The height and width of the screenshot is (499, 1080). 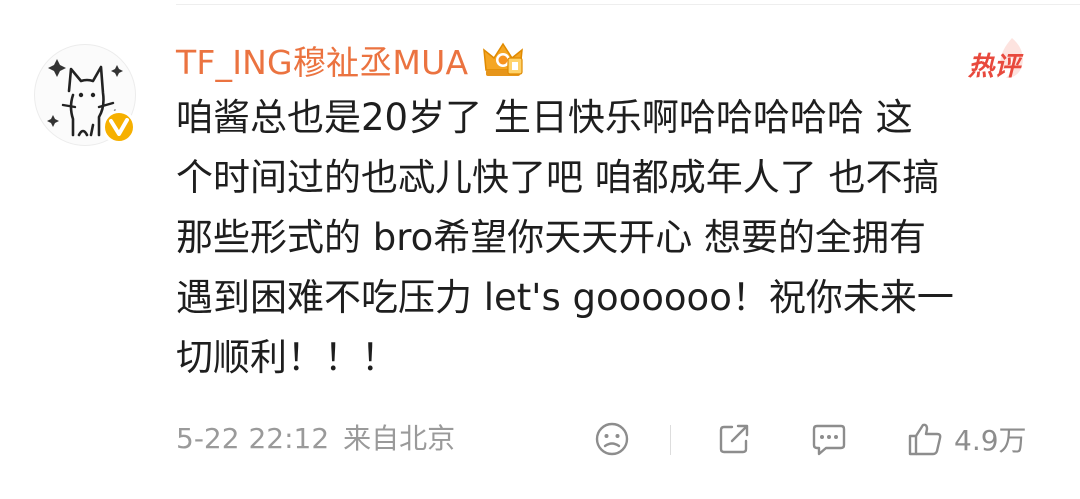 I want to click on verified-v-icon, so click(x=119, y=127).